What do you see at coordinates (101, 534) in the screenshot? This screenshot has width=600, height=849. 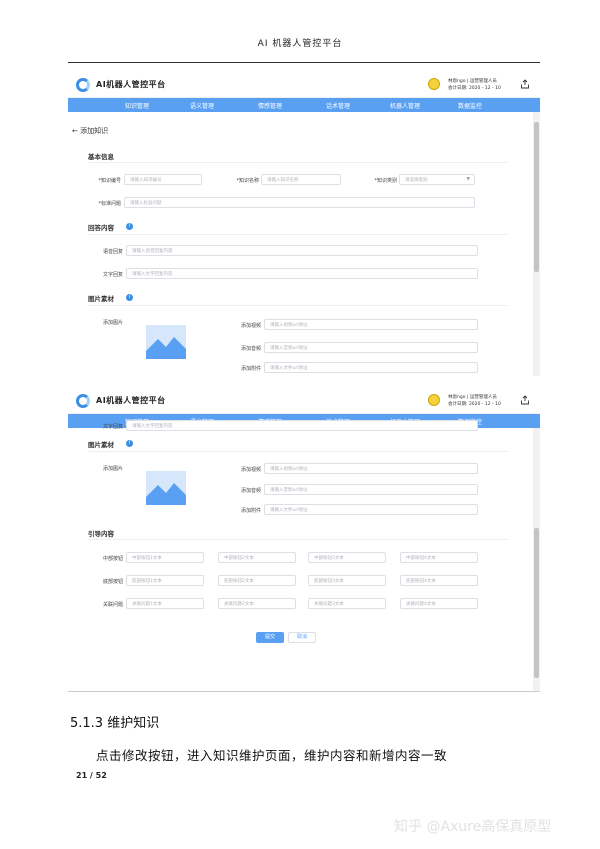 I see `section-title-guide: 引导内容` at bounding box center [101, 534].